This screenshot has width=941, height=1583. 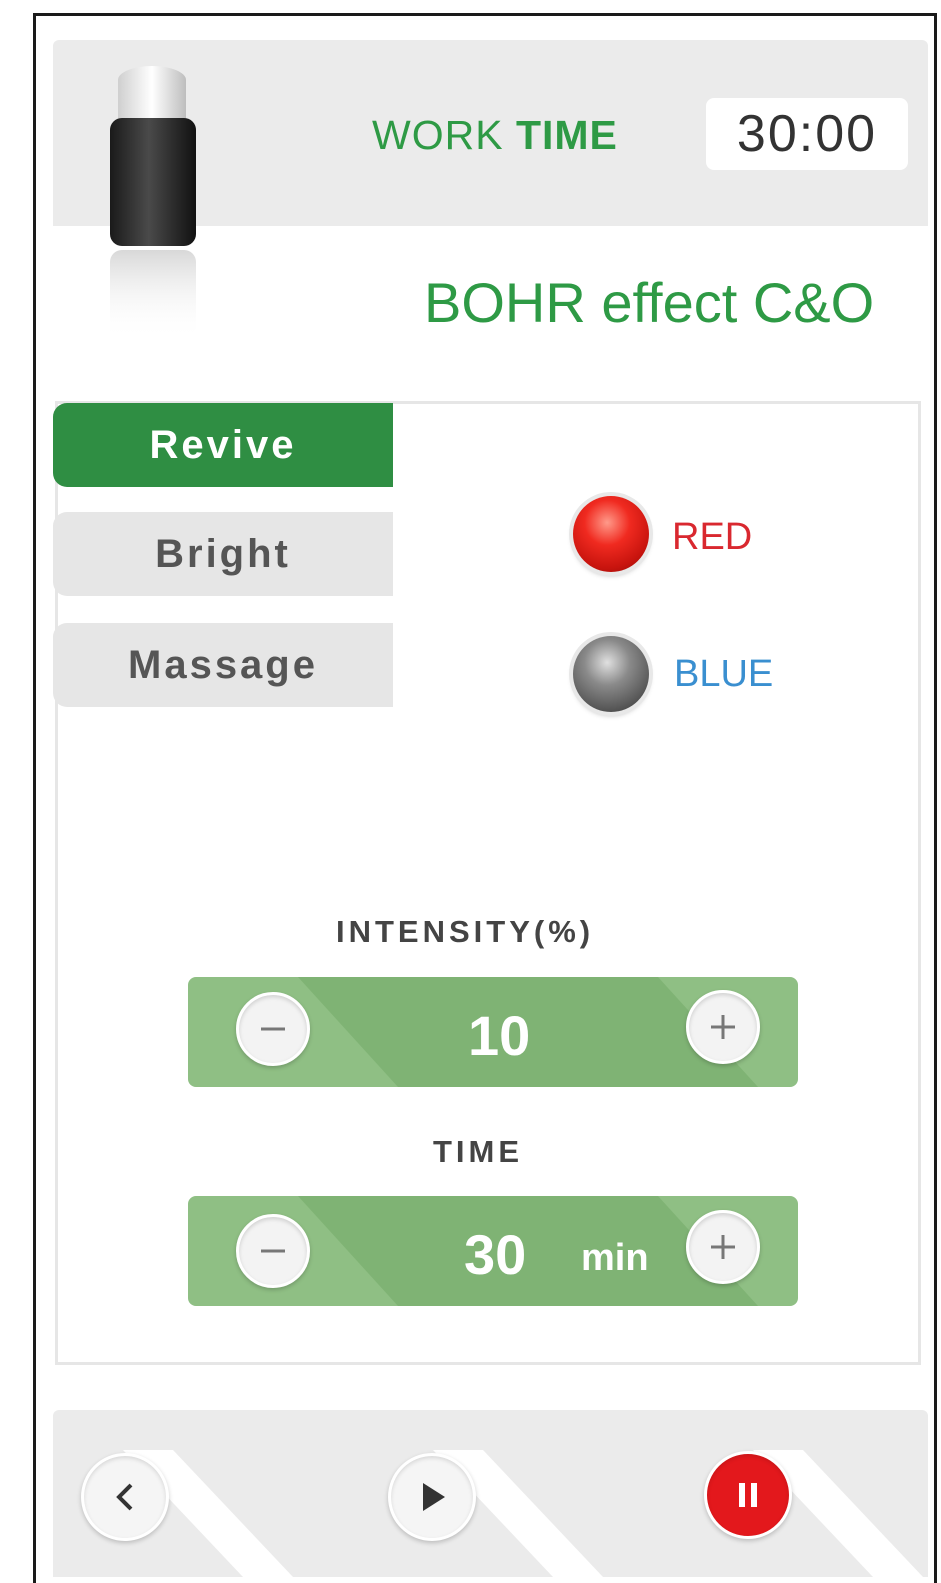 What do you see at coordinates (438, 135) in the screenshot?
I see `work-label-regular: WORK` at bounding box center [438, 135].